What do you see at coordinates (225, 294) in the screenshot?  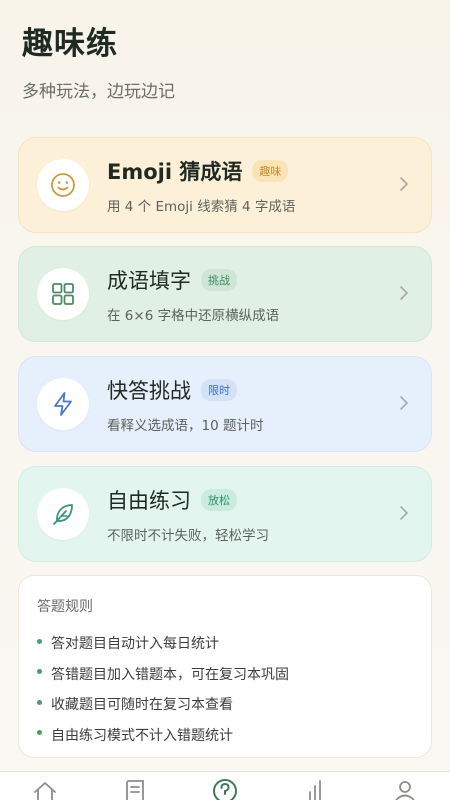 I see `mode-card-crossword: 成语填字 挑战 在 6×6 字格中还原横纵成语` at bounding box center [225, 294].